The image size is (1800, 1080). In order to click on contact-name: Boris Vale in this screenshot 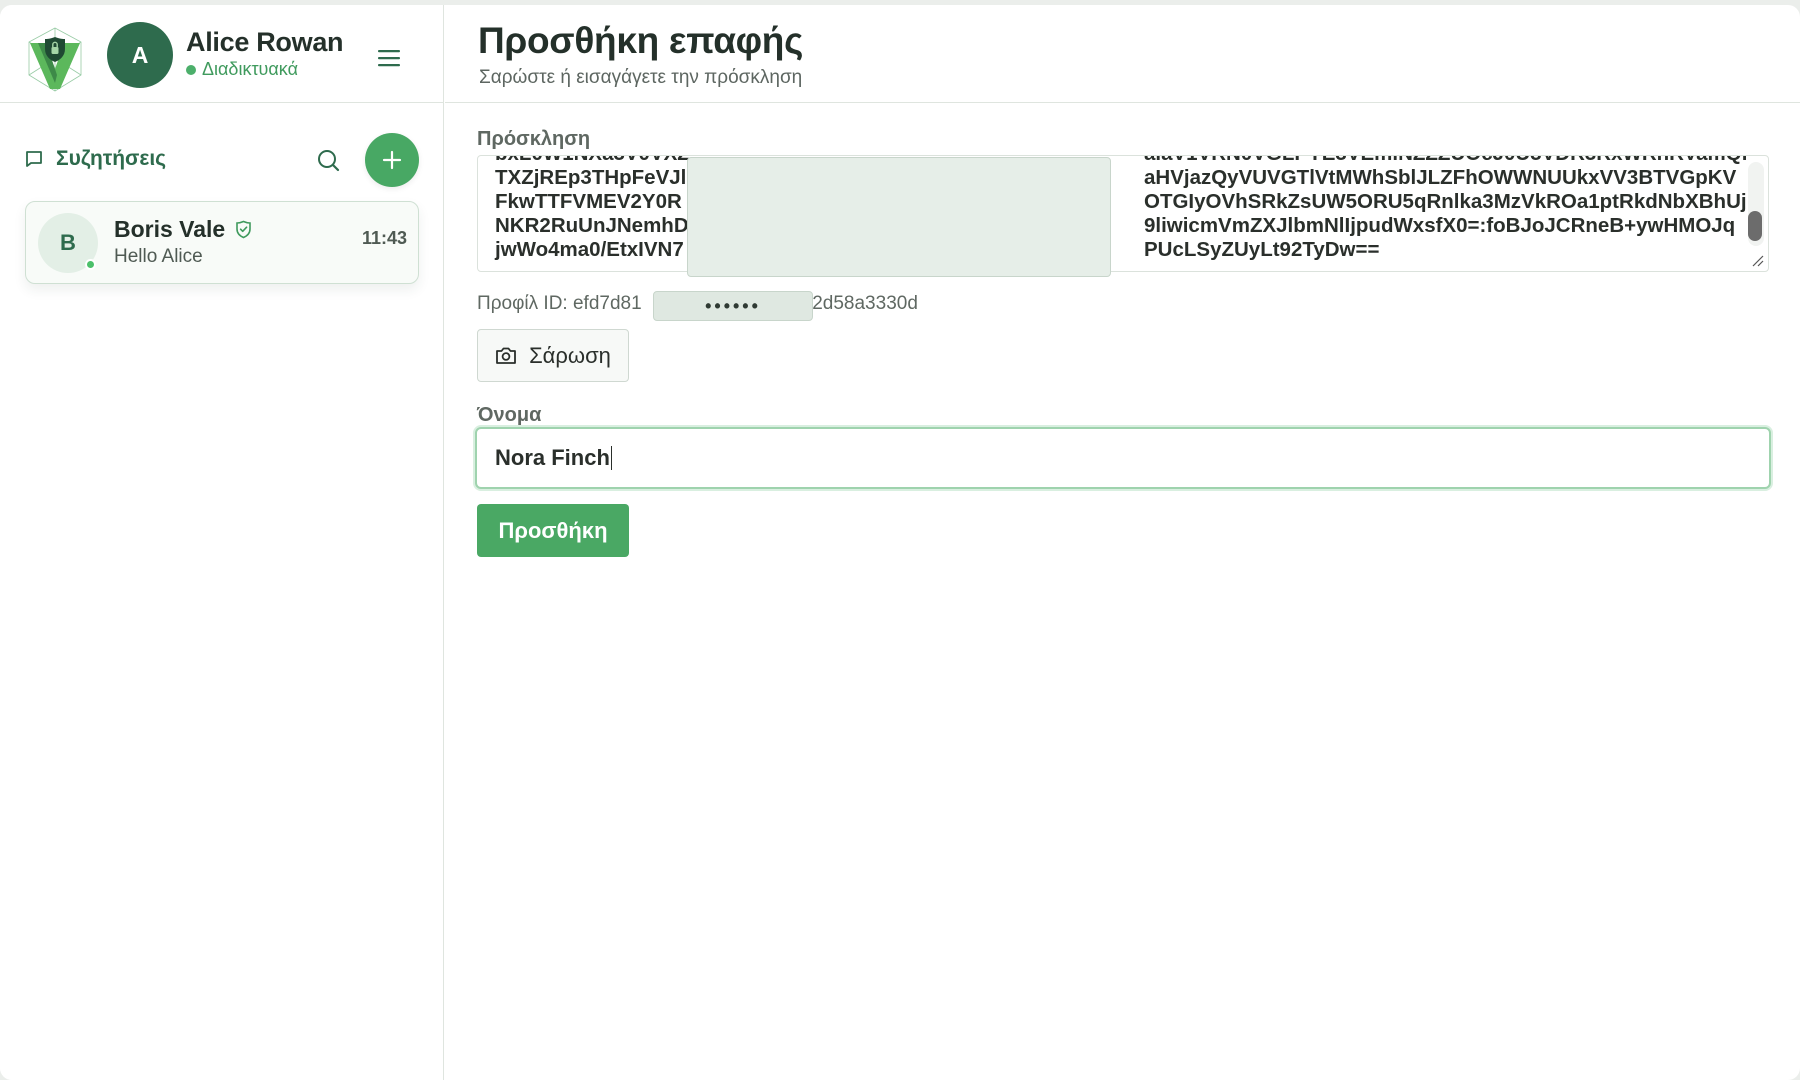, I will do `click(170, 229)`.